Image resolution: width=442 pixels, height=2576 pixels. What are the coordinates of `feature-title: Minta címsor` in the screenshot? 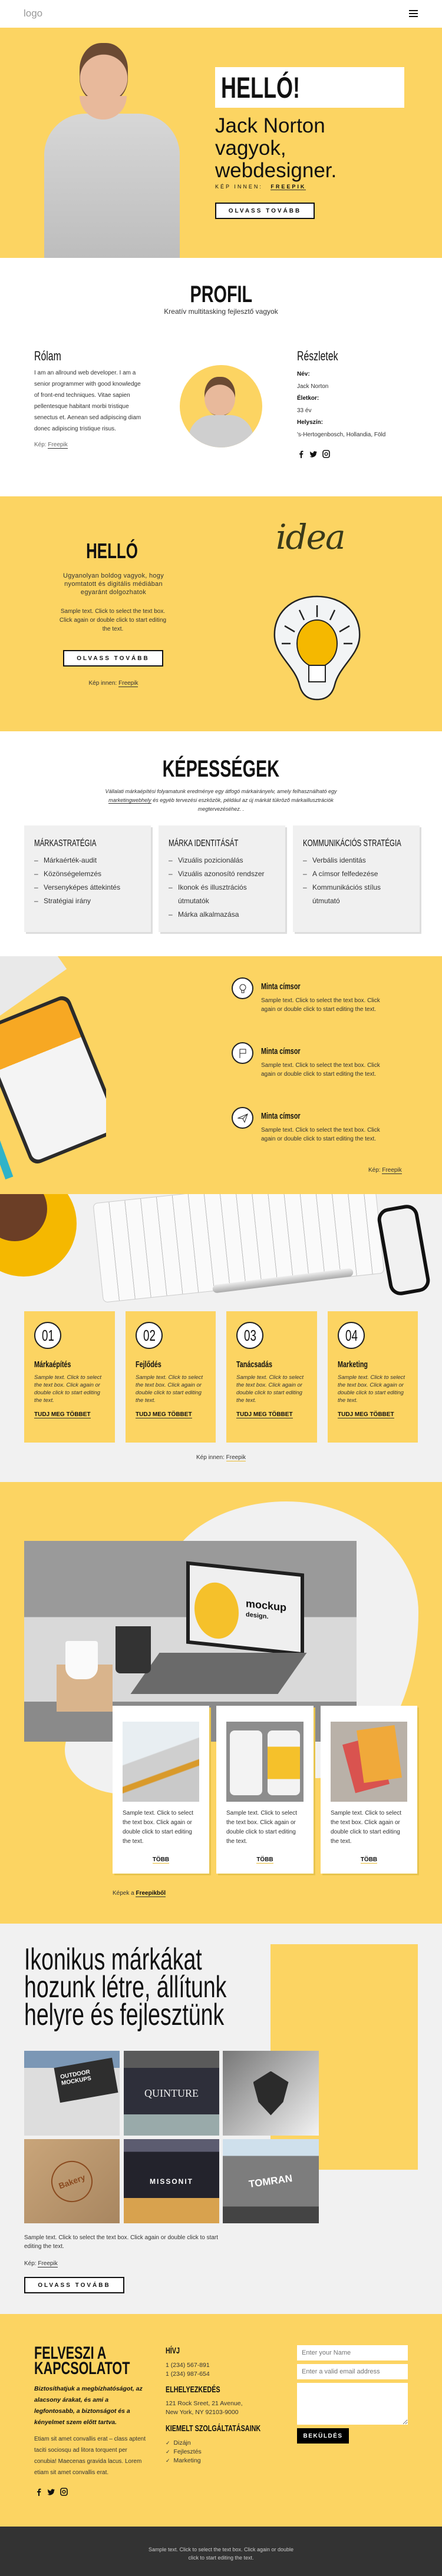 It's located at (281, 1051).